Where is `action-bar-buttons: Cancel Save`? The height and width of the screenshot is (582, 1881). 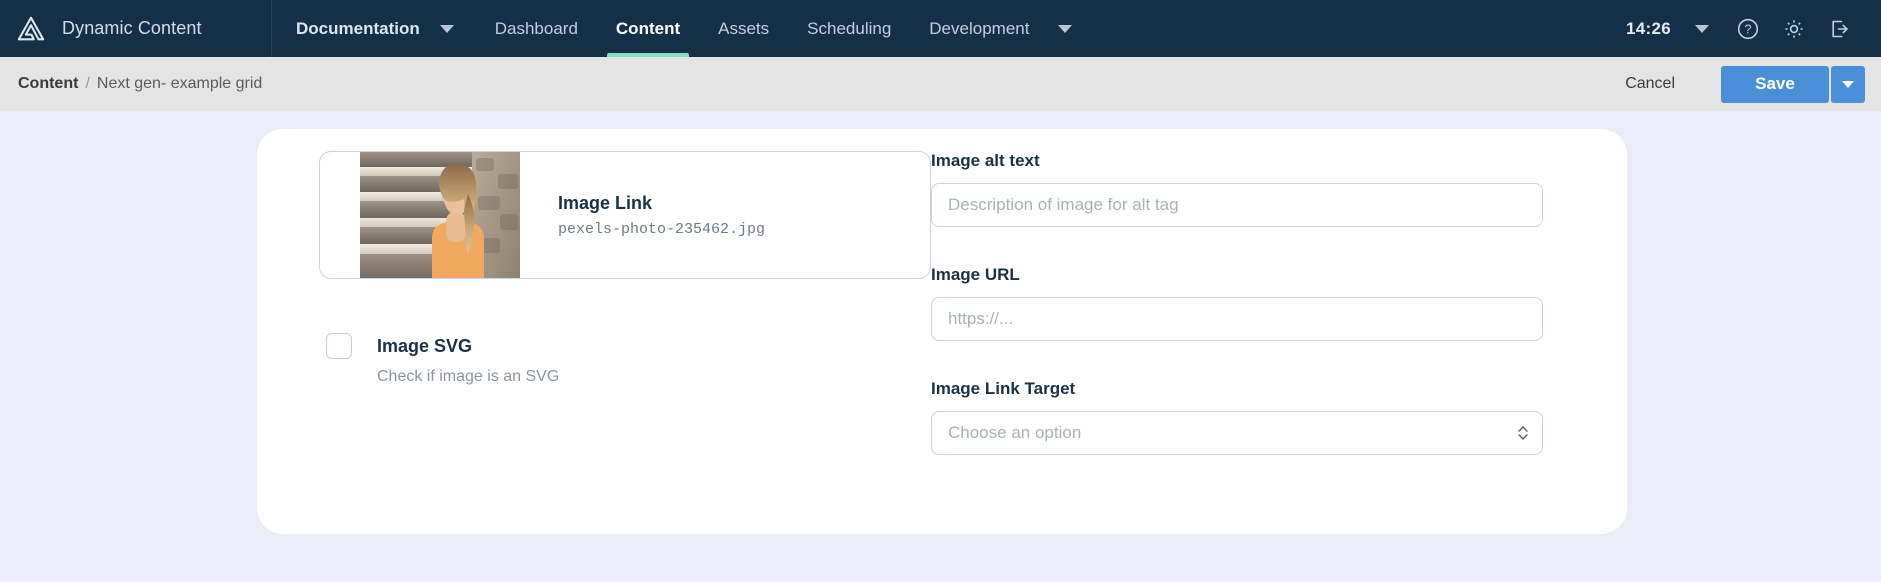 action-bar-buttons: Cancel Save is located at coordinates (1740, 84).